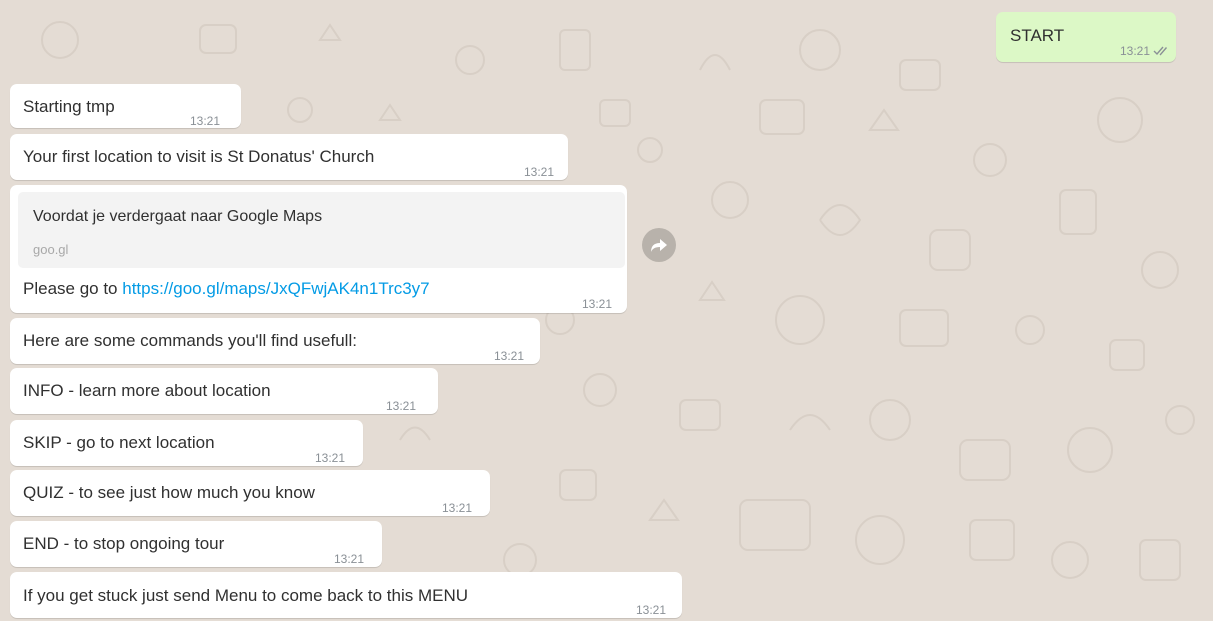 The height and width of the screenshot is (621, 1213). I want to click on maps-link: https://goo.gl/maps/JxQFwjAK4n1Trc3y7, so click(275, 288).